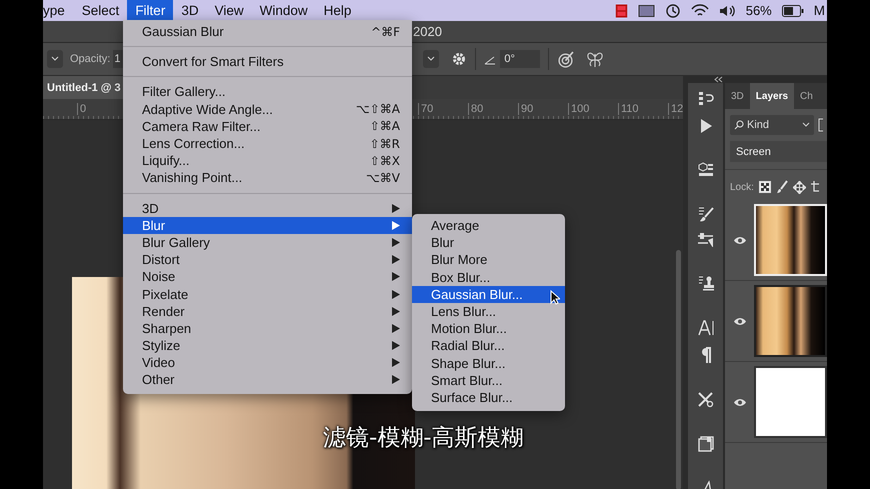 Image resolution: width=870 pixels, height=489 pixels. Describe the element at coordinates (267, 126) in the screenshot. I see `menu-item: Camera Raw Filter... ⇧⌘A` at that location.